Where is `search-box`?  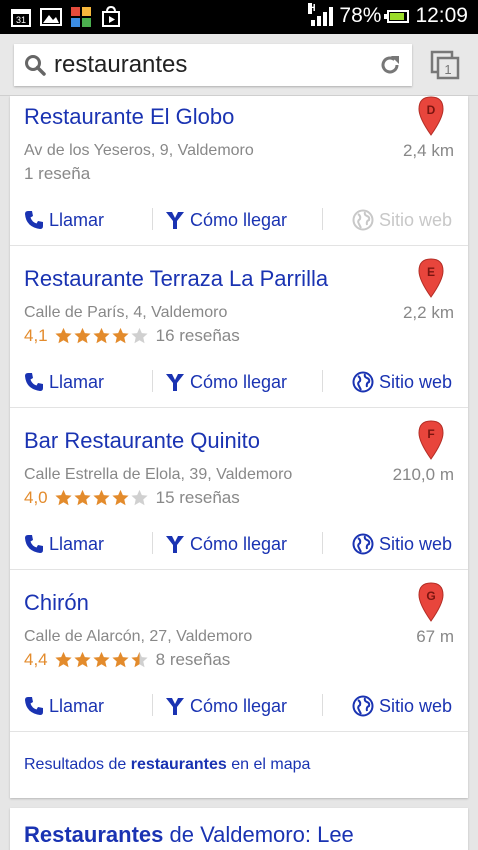 search-box is located at coordinates (213, 65).